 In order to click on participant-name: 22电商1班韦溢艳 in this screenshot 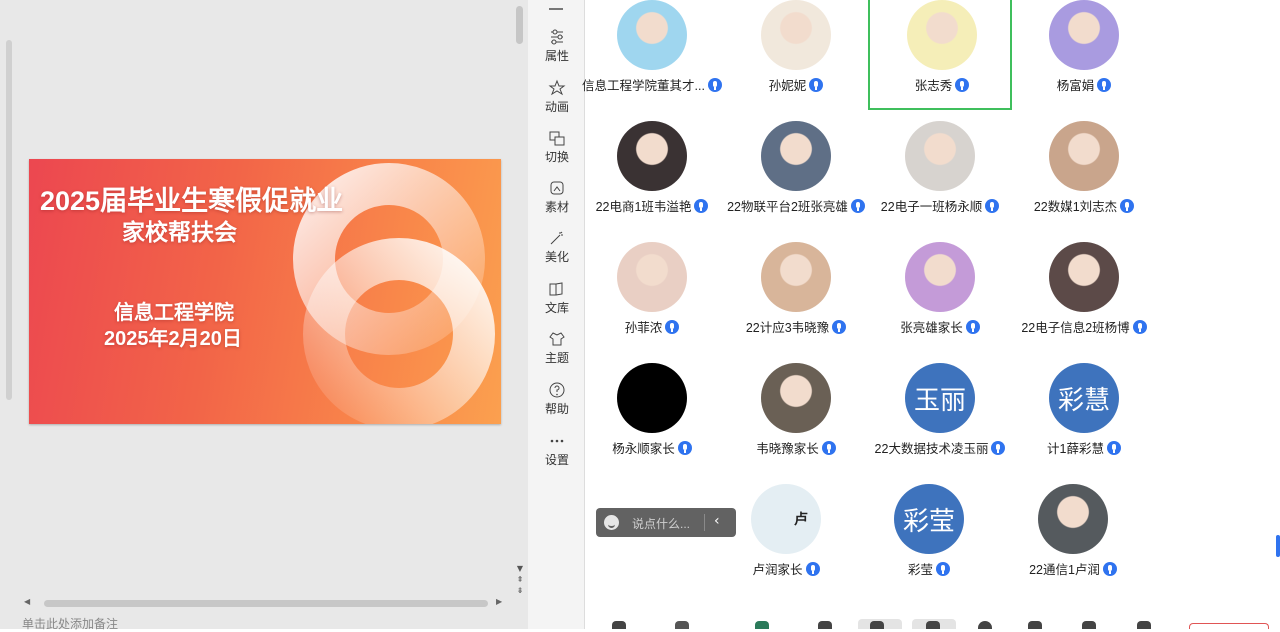, I will do `click(652, 205)`.